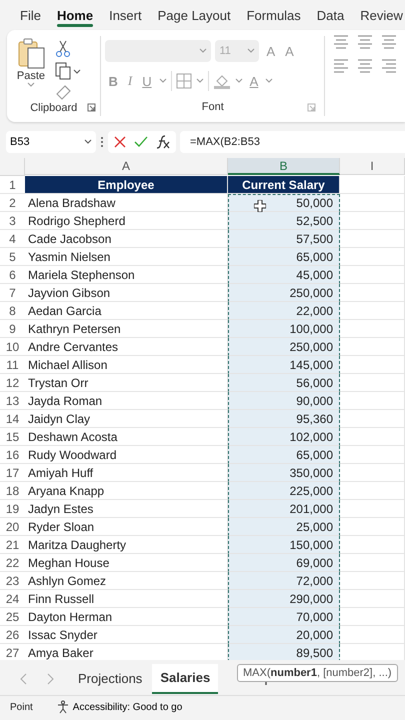  Describe the element at coordinates (284, 275) in the screenshot. I see `table-cell: 45,000` at that location.